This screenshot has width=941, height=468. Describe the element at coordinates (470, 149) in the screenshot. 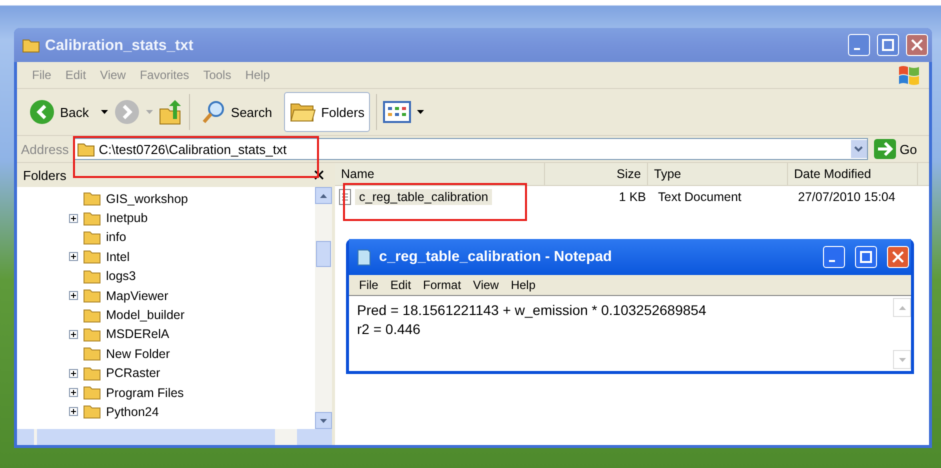

I see `address-field: C:\test0726\Calibration_stats_txt` at that location.